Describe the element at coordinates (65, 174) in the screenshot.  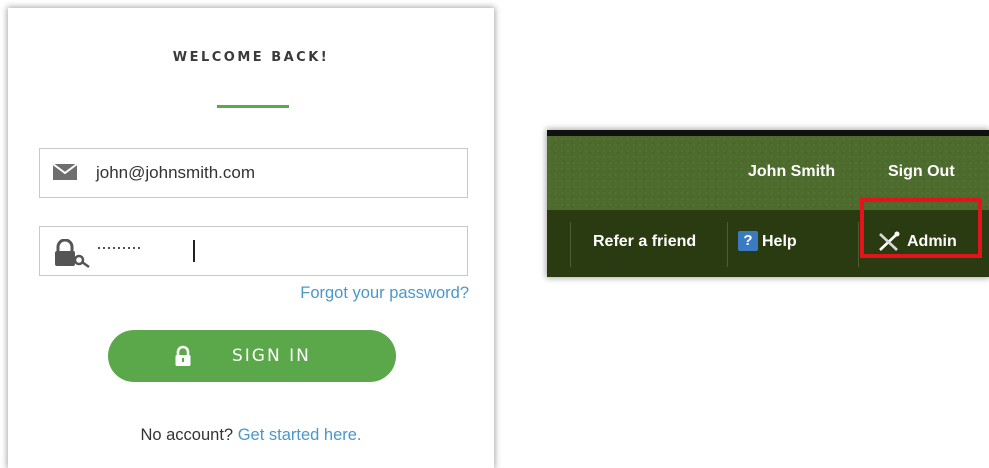
I see `envelope-icon` at that location.